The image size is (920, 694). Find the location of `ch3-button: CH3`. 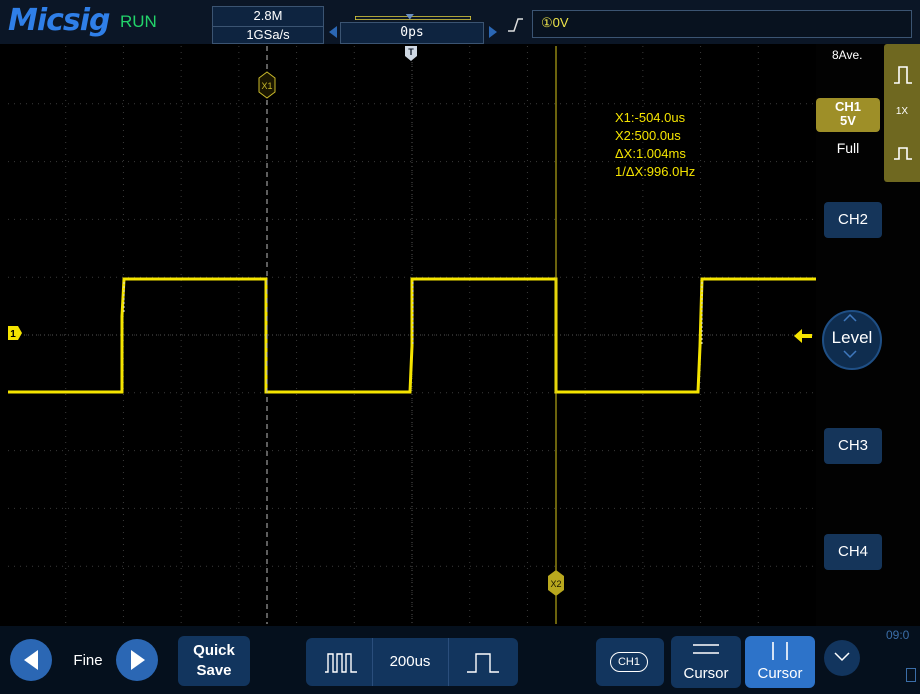

ch3-button: CH3 is located at coordinates (853, 446).